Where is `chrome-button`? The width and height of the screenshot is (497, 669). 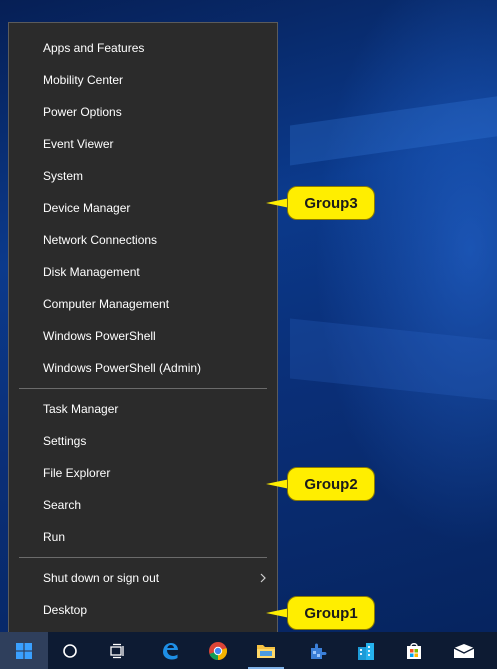 chrome-button is located at coordinates (218, 650).